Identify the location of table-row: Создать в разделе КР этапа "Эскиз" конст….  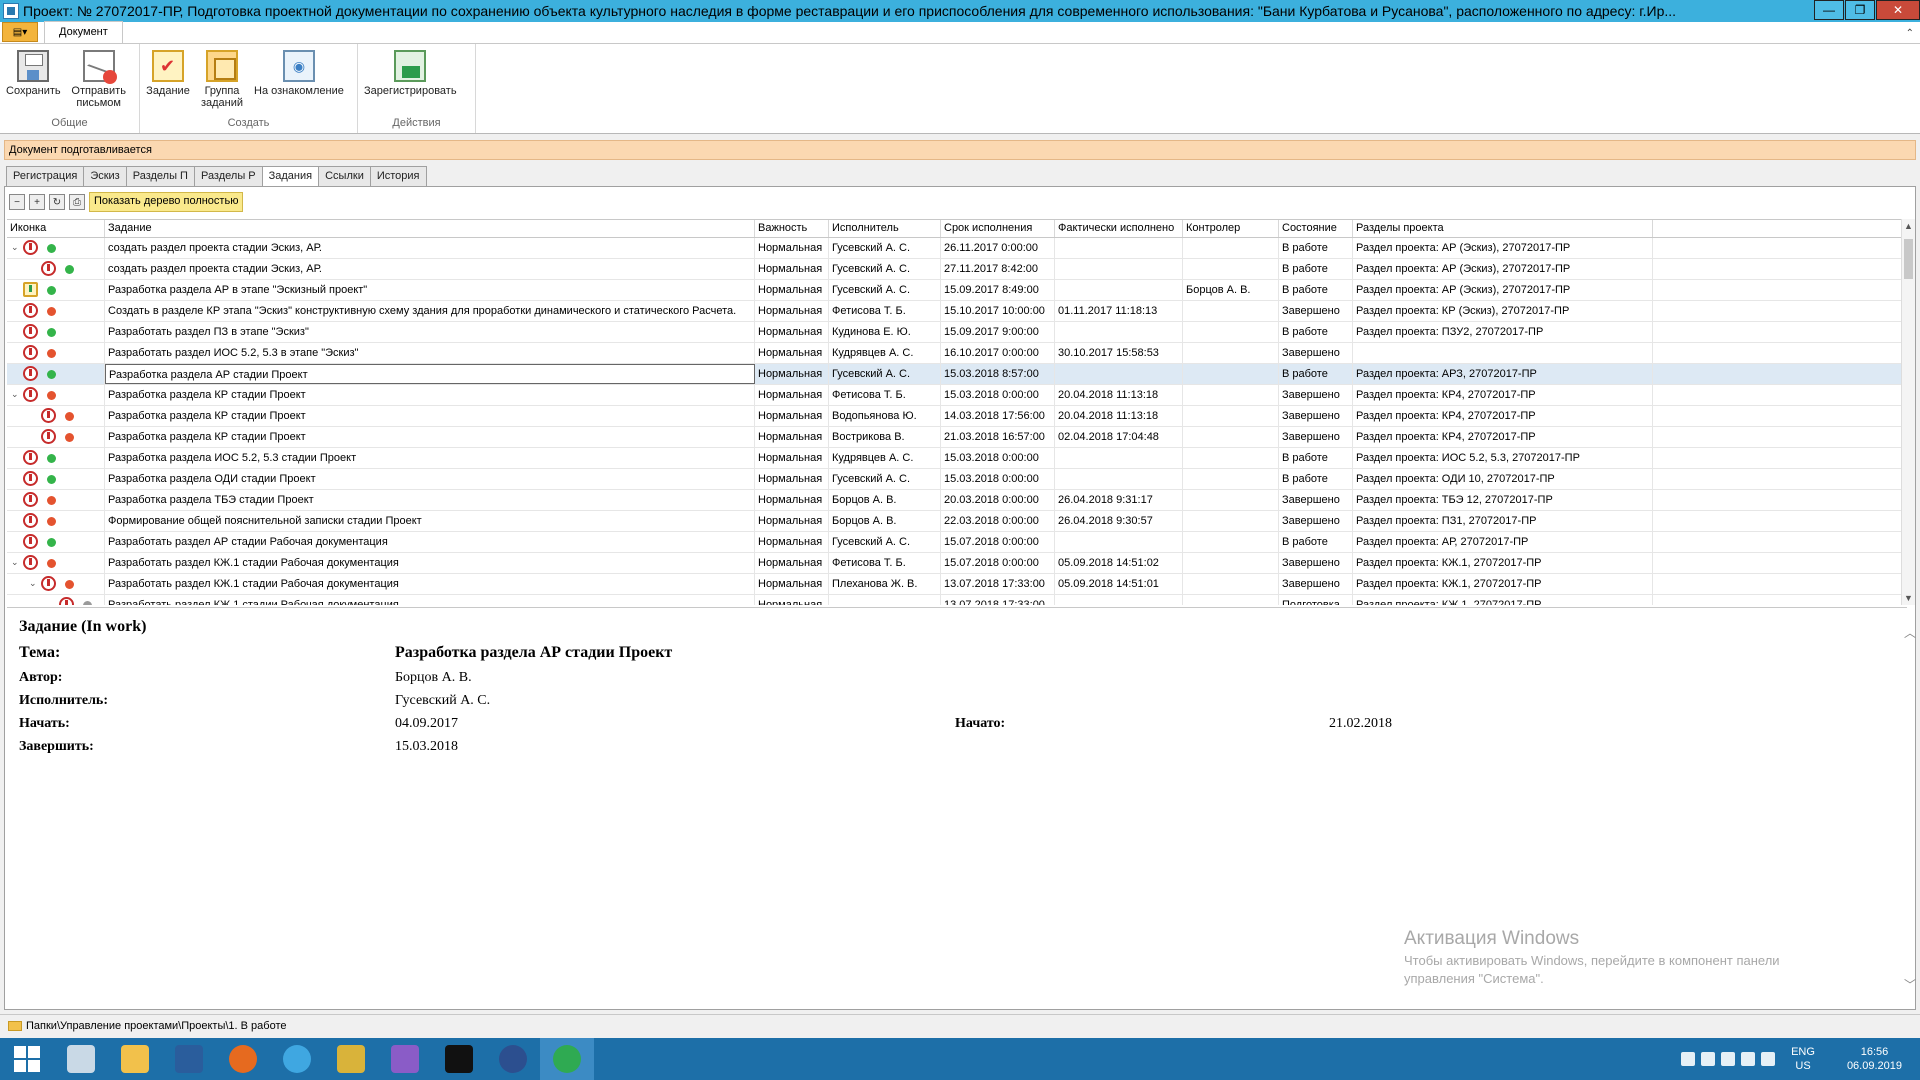
(957, 311).